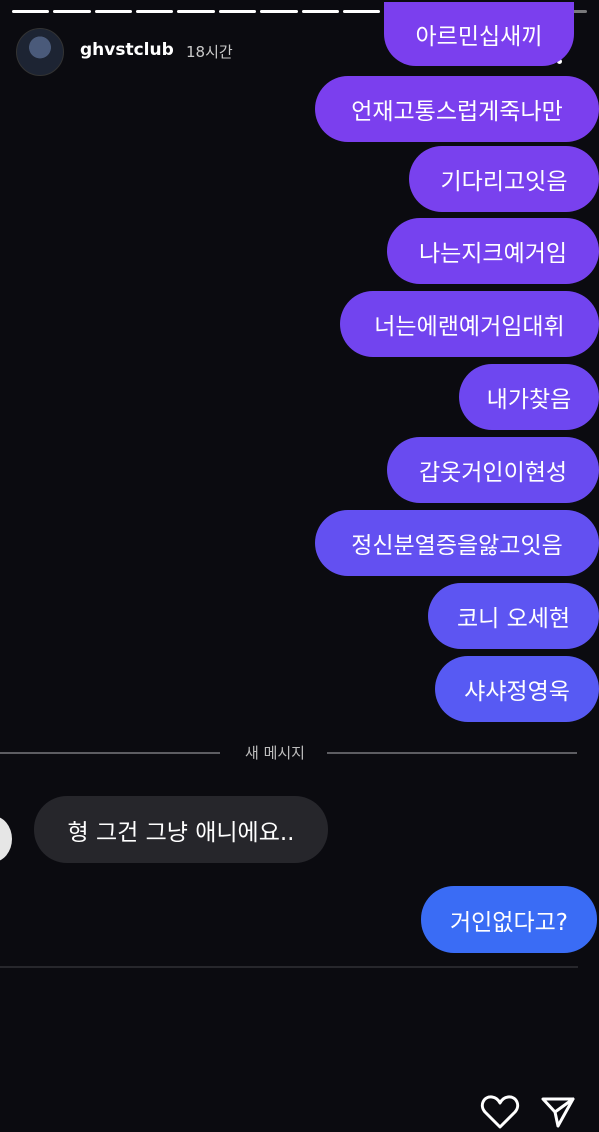 The height and width of the screenshot is (1132, 599). I want to click on heart-icon, so click(500, 1112).